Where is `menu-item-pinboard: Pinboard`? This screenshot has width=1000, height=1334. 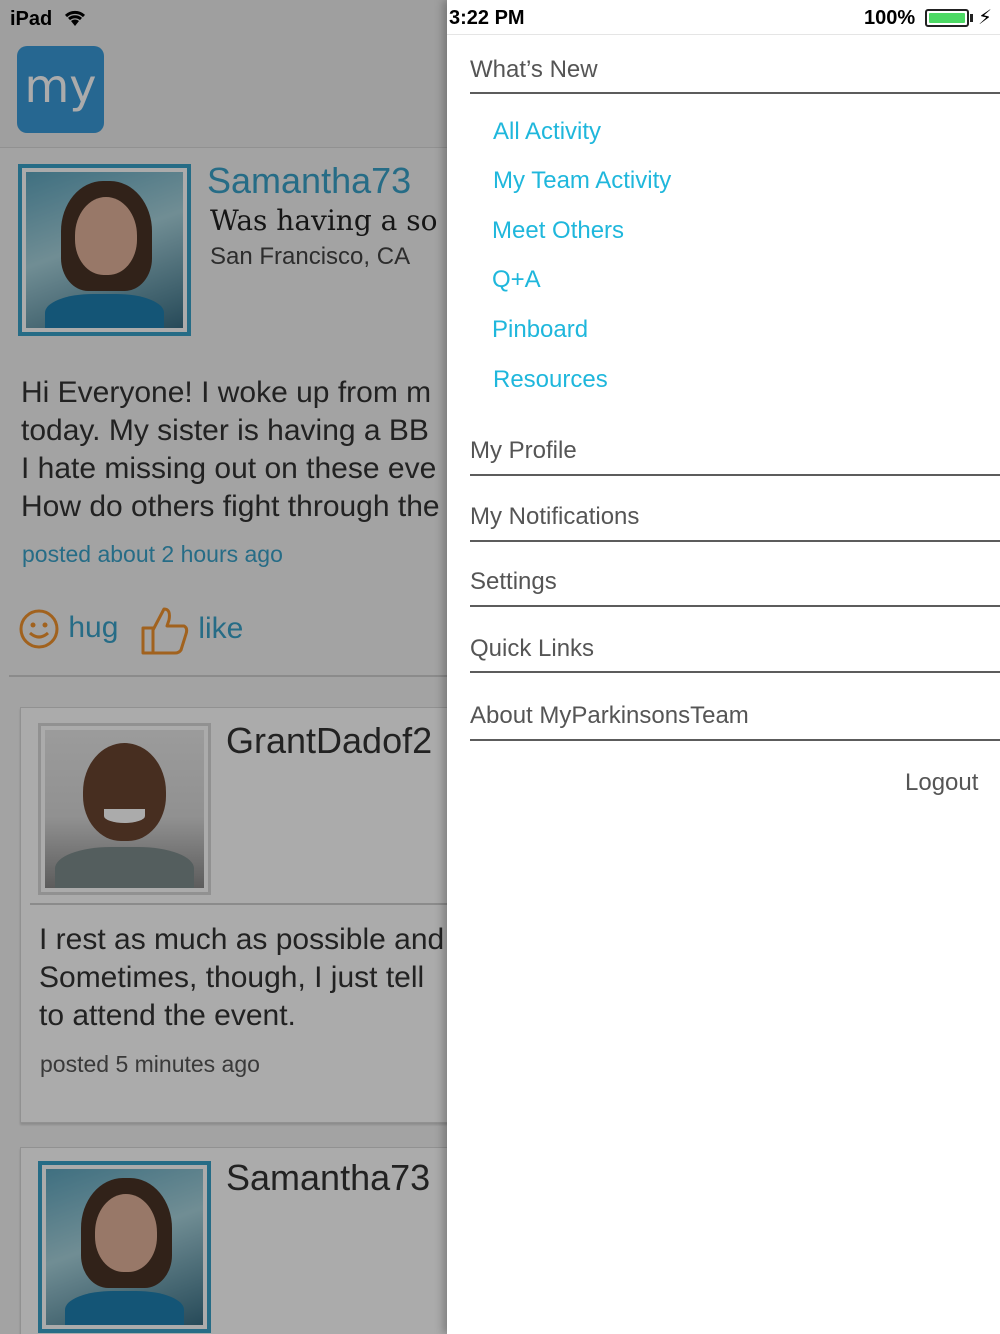 menu-item-pinboard: Pinboard is located at coordinates (540, 330).